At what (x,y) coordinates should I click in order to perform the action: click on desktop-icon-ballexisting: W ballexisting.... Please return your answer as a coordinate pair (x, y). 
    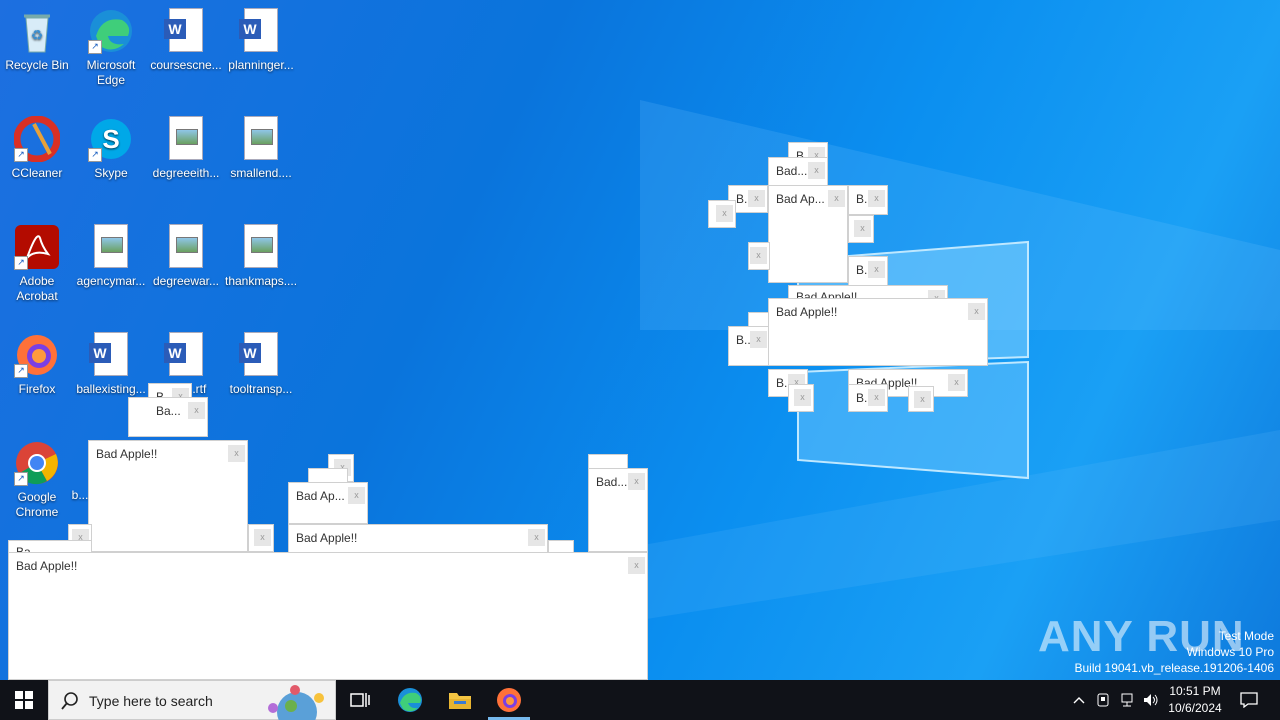
    Looking at the image, I should click on (111, 363).